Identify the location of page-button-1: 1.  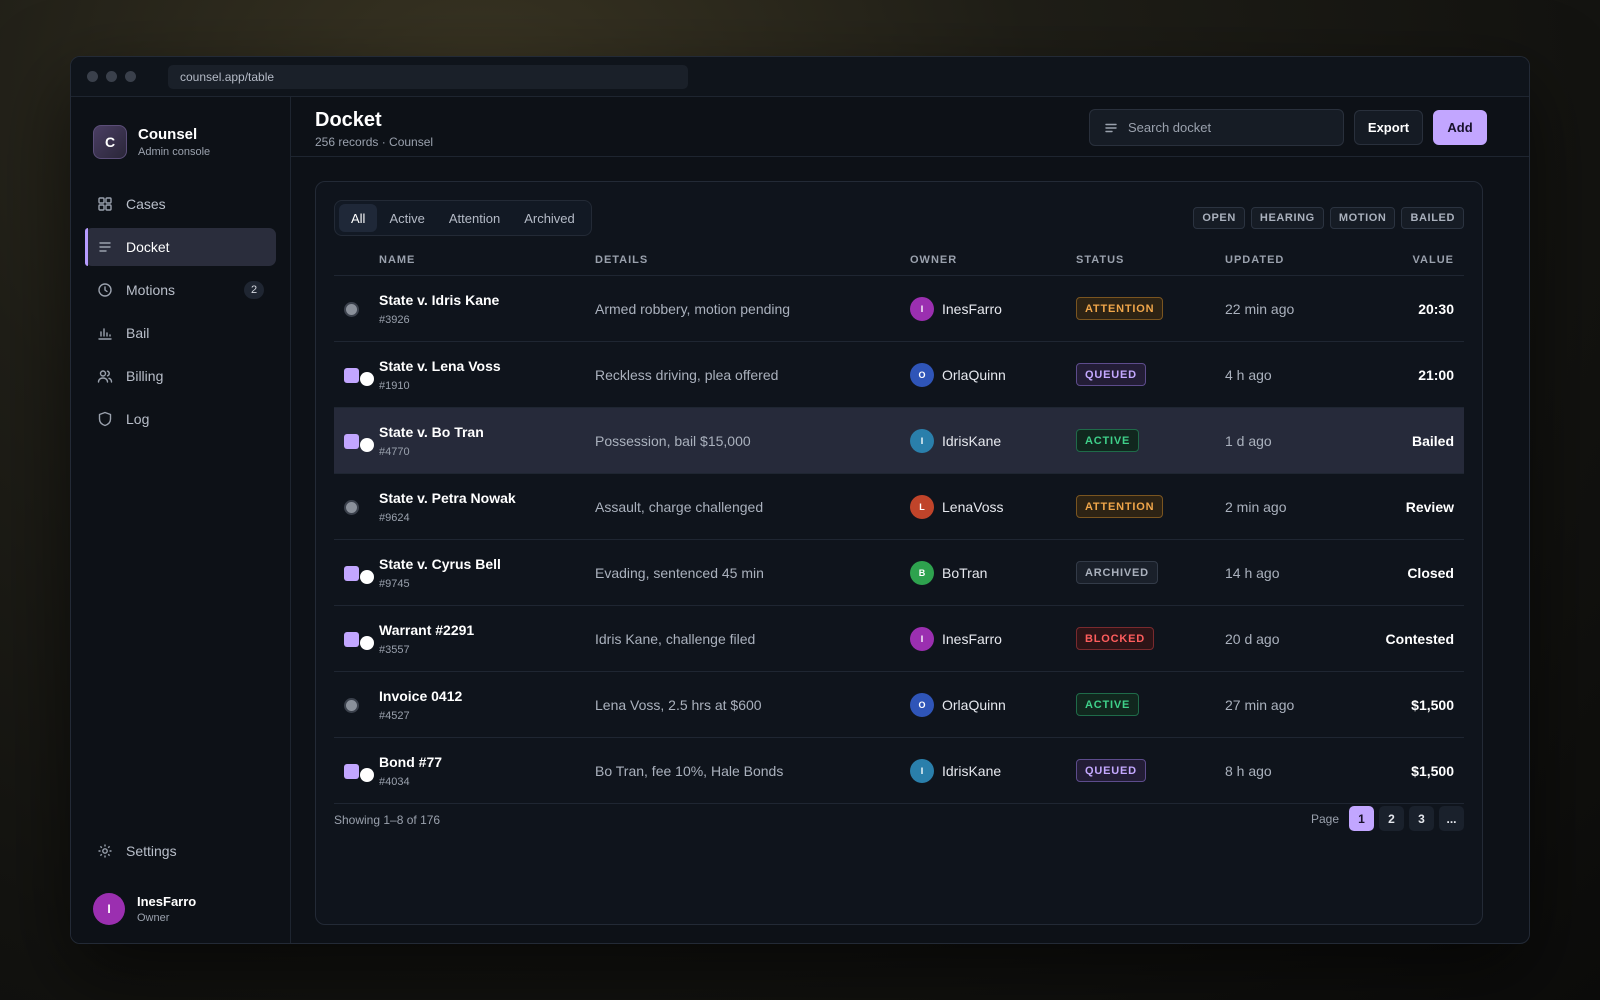
(1361, 818).